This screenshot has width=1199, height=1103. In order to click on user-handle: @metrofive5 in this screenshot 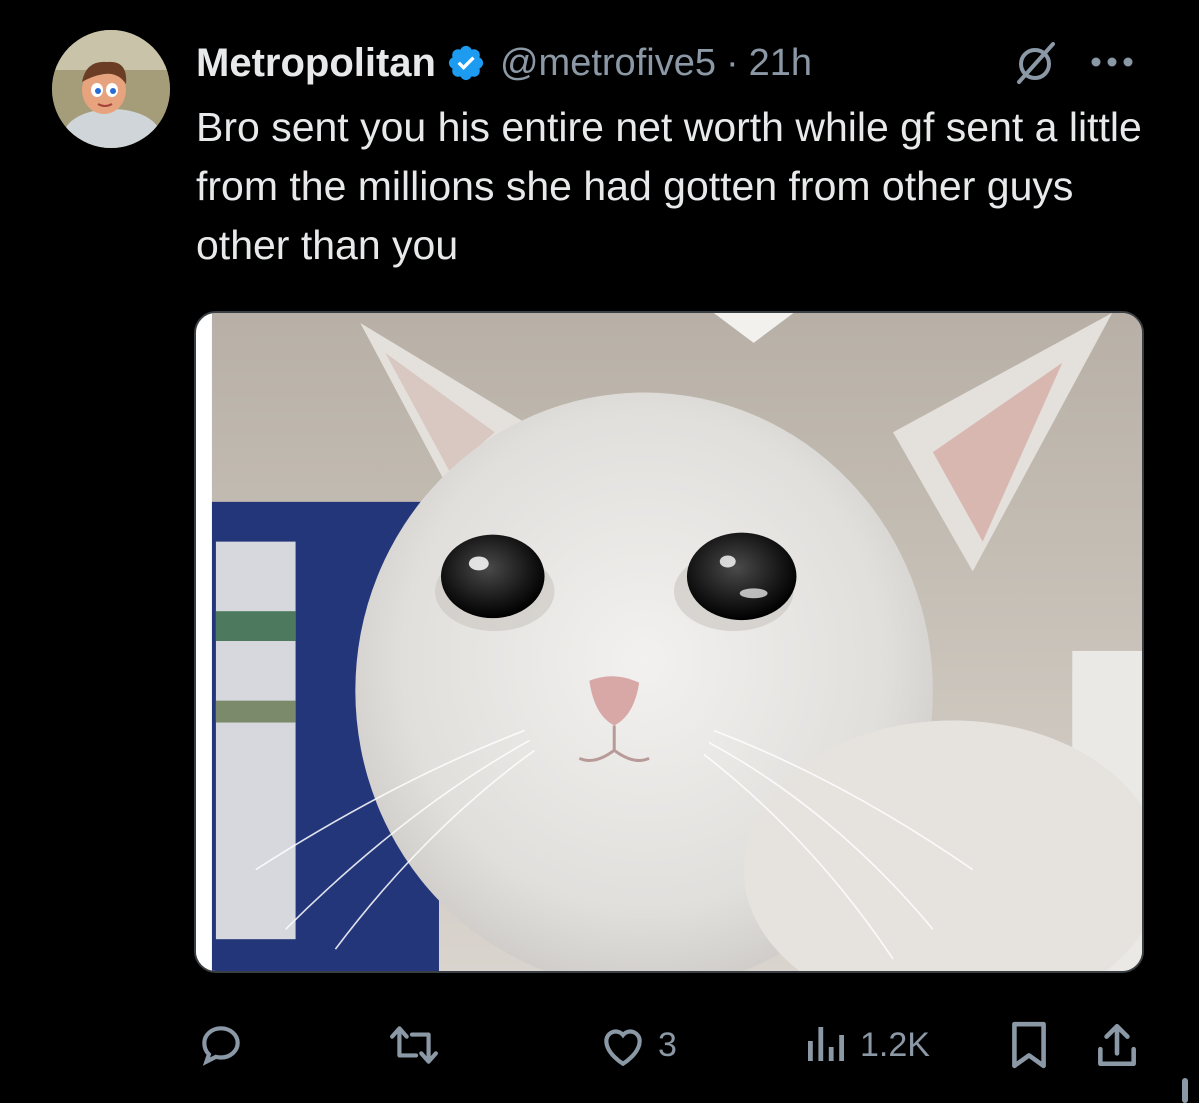, I will do `click(608, 63)`.